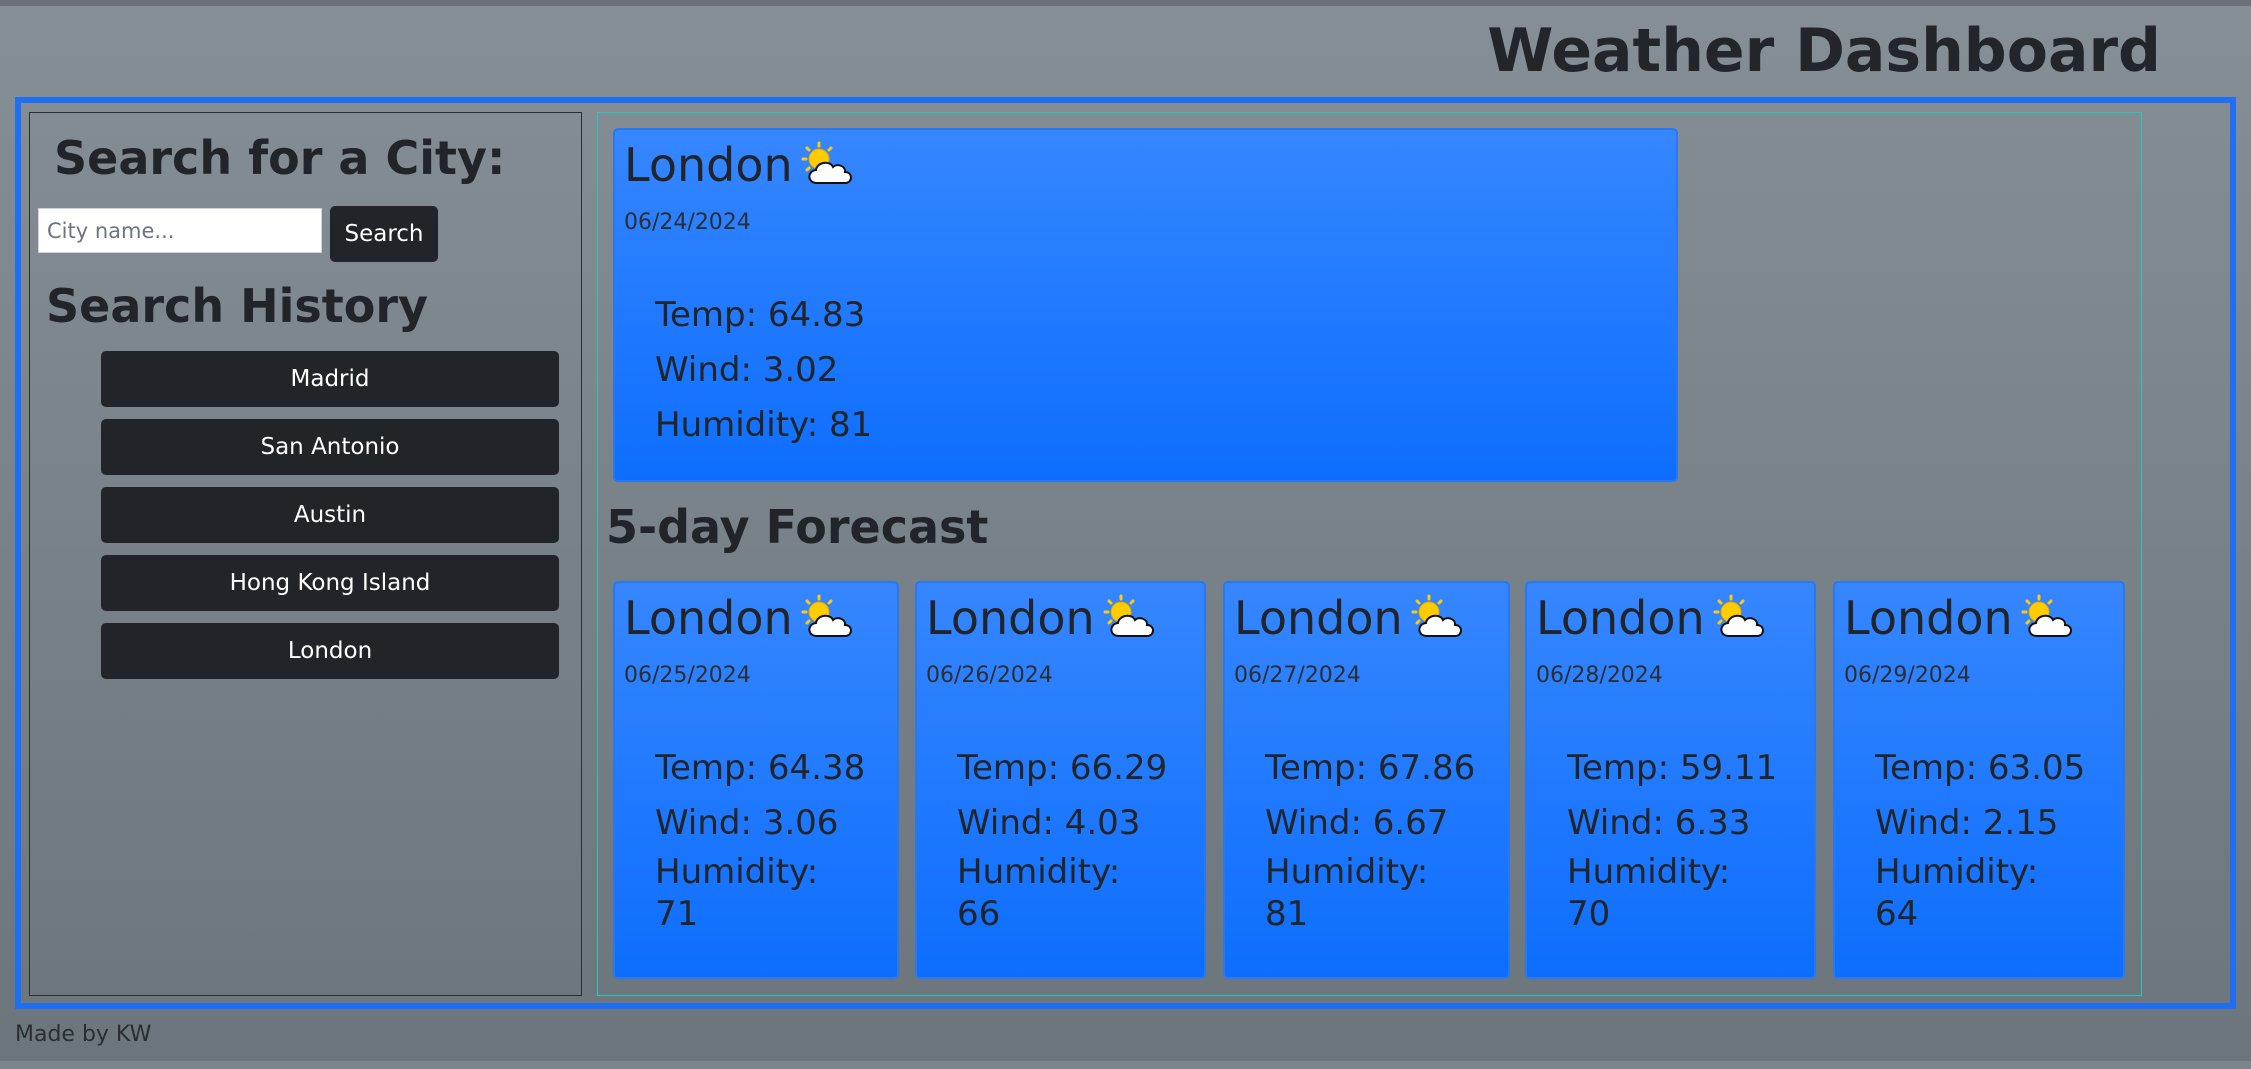  Describe the element at coordinates (1357, 823) in the screenshot. I see `forecast-wind: Wind: 6.67` at that location.